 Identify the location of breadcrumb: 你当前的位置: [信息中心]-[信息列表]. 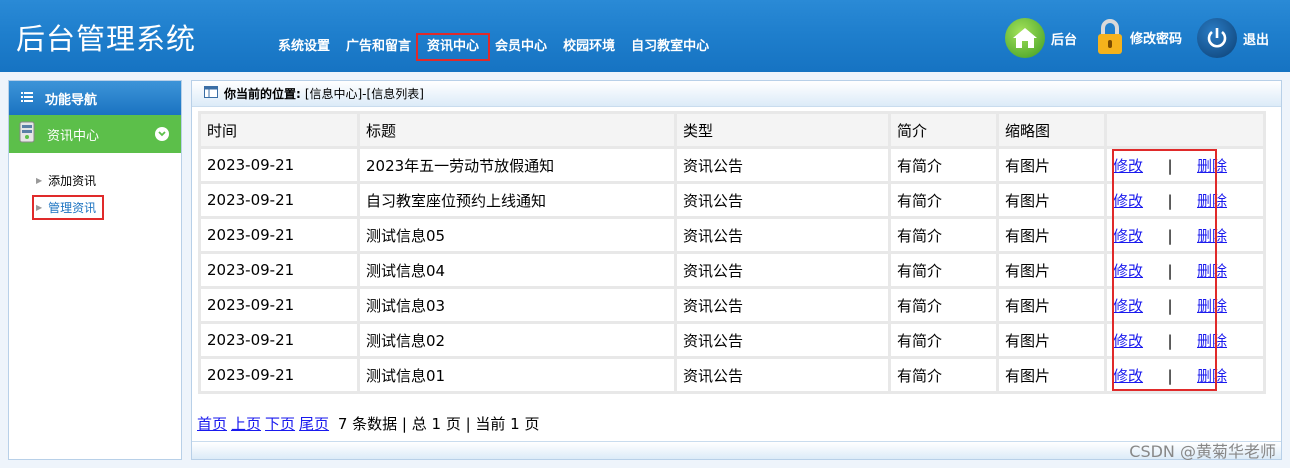
(736, 94).